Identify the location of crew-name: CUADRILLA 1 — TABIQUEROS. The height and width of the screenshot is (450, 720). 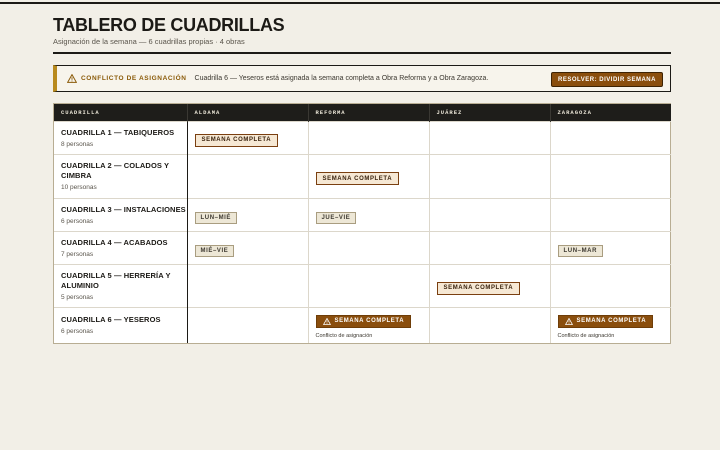
(118, 132).